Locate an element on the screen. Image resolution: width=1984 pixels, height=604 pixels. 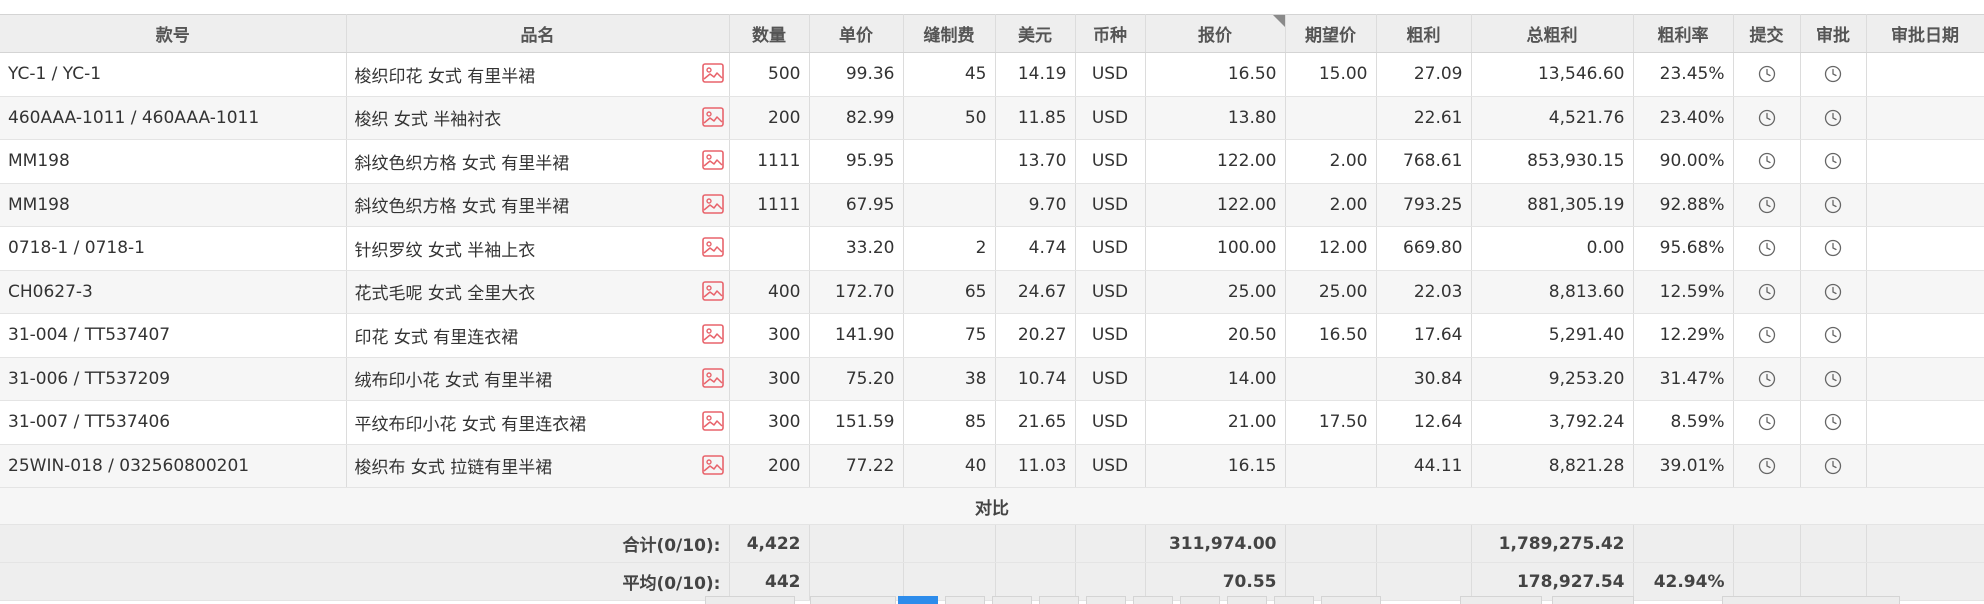
cell-sewing-fee: 40 is located at coordinates (949, 466).